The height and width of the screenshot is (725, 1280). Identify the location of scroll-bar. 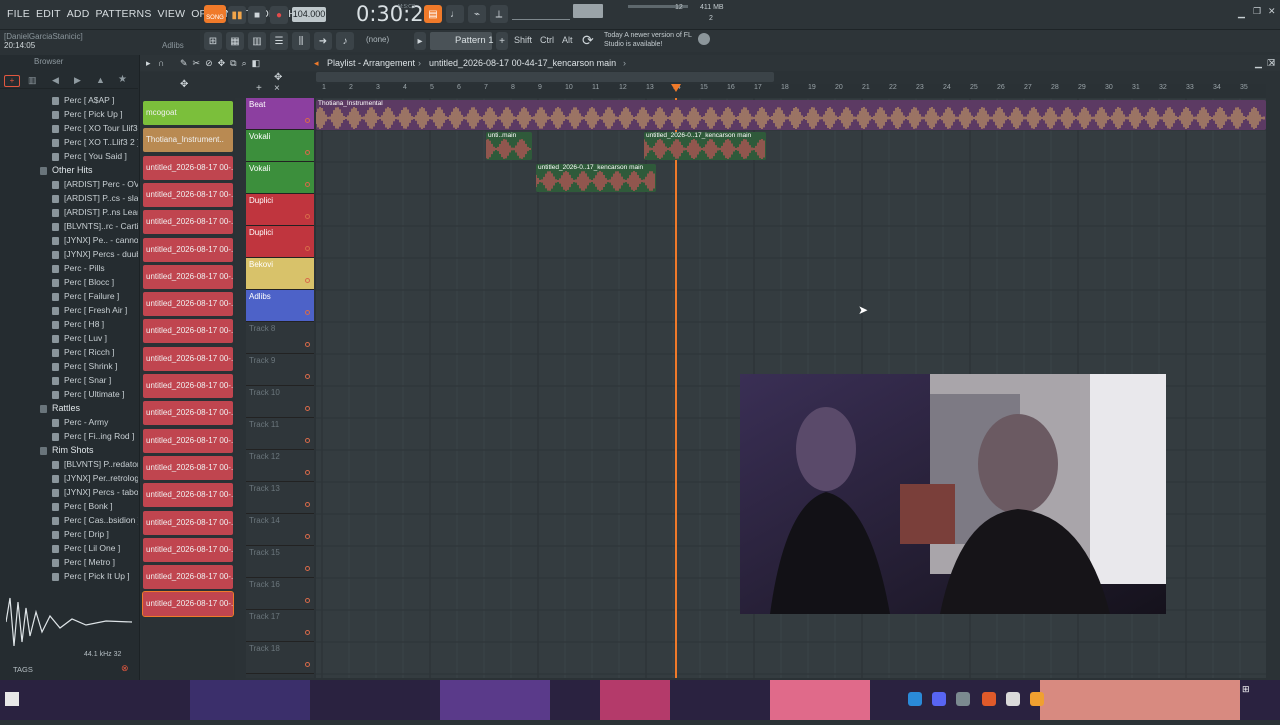
(545, 77).